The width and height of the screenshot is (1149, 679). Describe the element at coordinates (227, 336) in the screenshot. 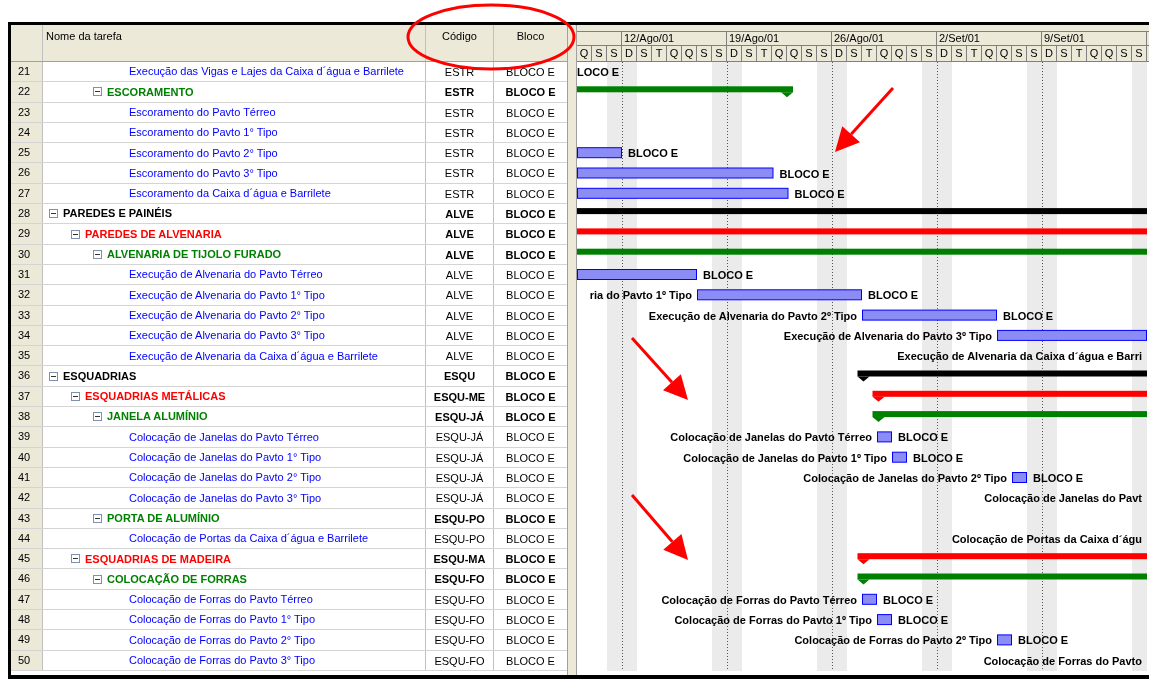

I see `task-name: Execução de Alvenaria do Pavto 3° Tipo` at that location.